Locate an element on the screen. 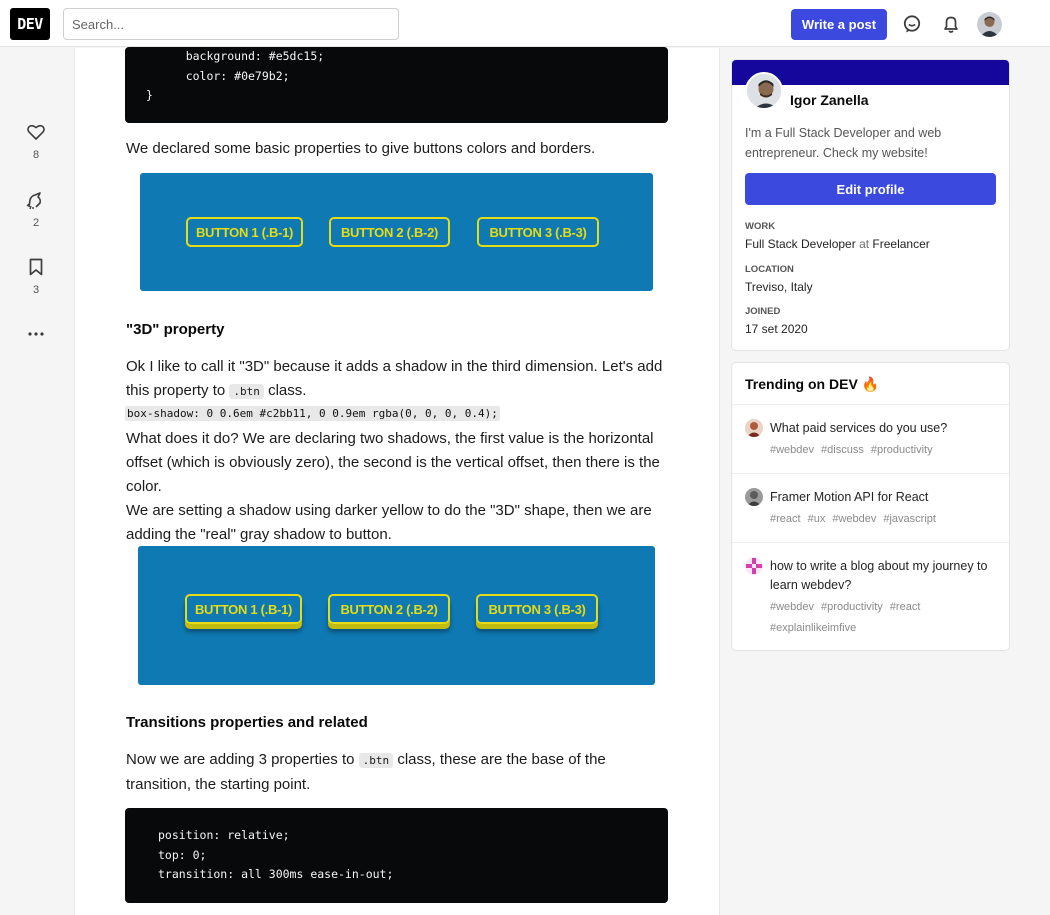 Image resolution: width=1050 pixels, height=915 pixels. bookmark-icon is located at coordinates (36, 267).